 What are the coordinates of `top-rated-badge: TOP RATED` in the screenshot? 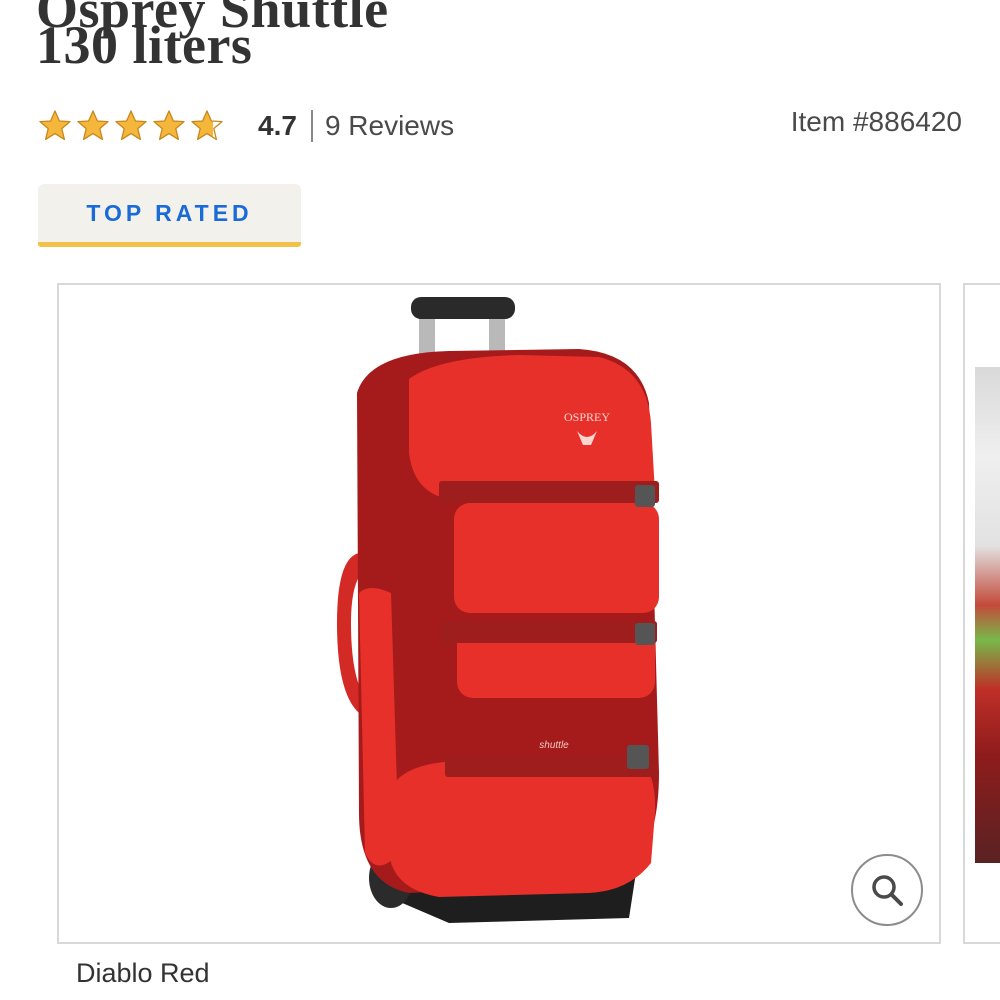 It's located at (169, 215).